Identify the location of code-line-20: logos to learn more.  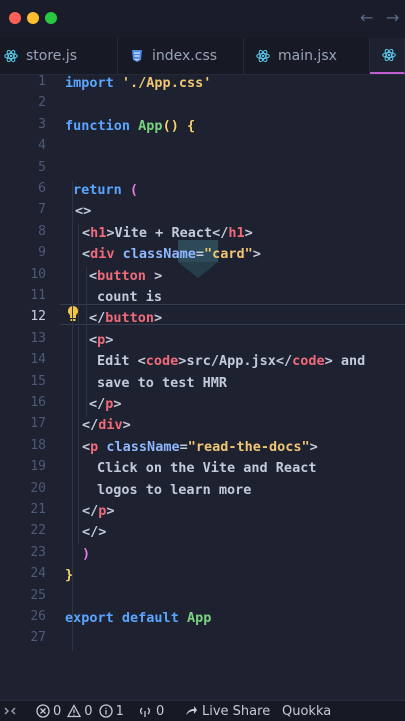
(174, 489).